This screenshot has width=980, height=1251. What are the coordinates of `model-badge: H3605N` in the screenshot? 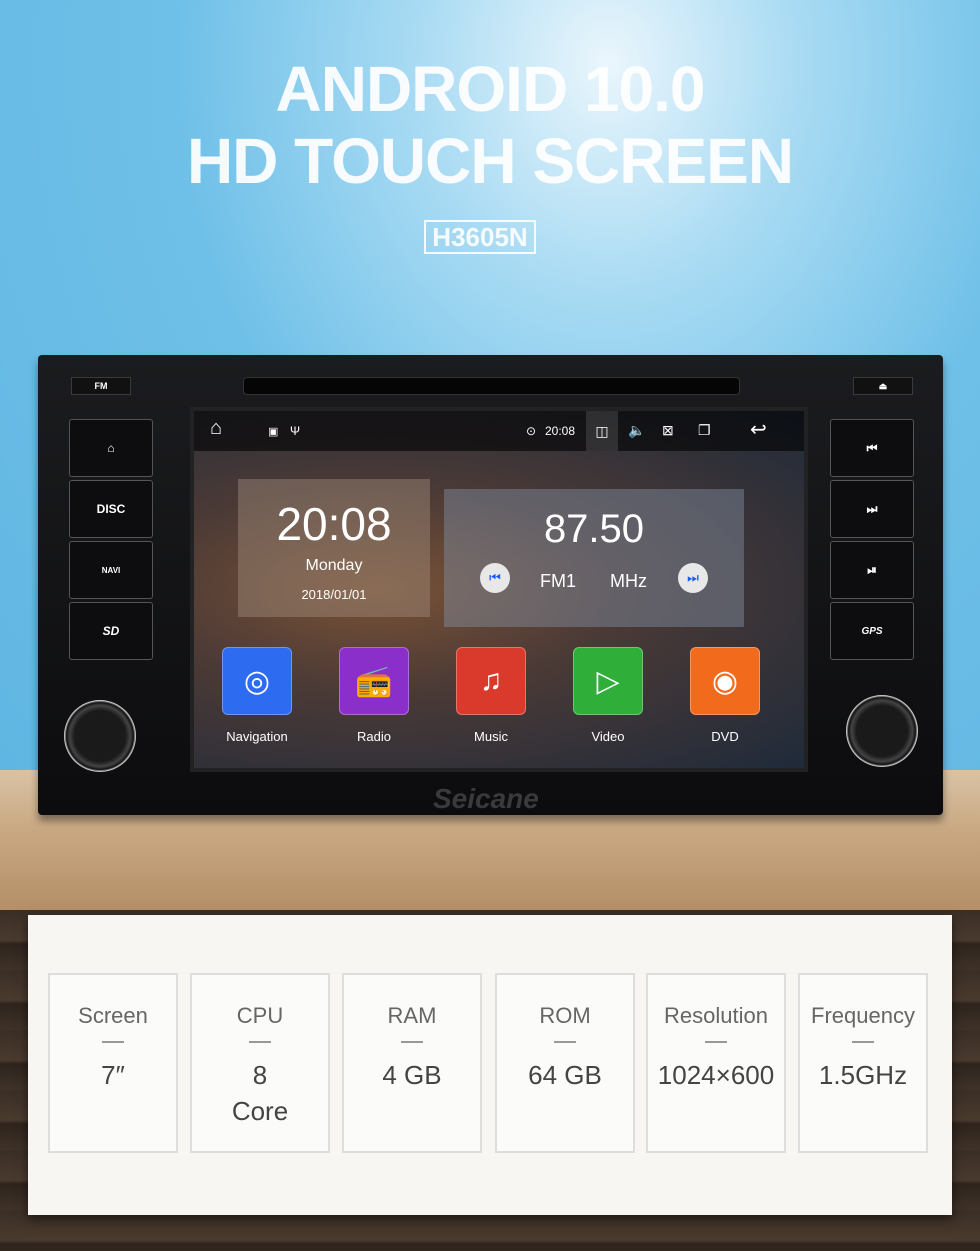 It's located at (480, 237).